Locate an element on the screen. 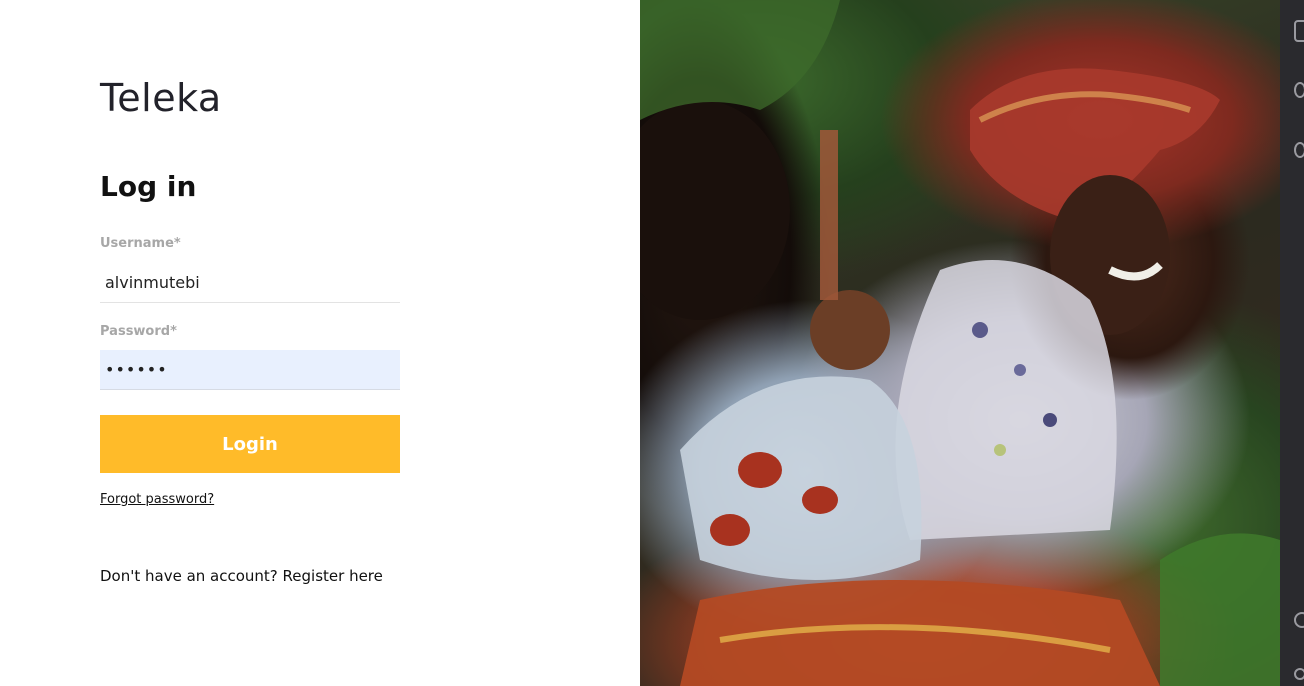 This screenshot has width=1304, height=686. puzzle-icon is located at coordinates (1299, 674).